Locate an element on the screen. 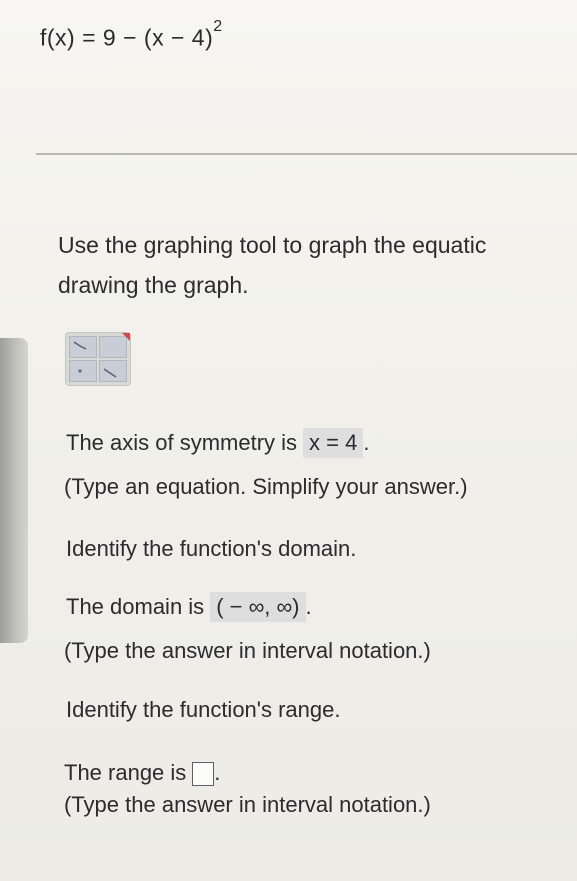  domain-suffix: . is located at coordinates (308, 606).